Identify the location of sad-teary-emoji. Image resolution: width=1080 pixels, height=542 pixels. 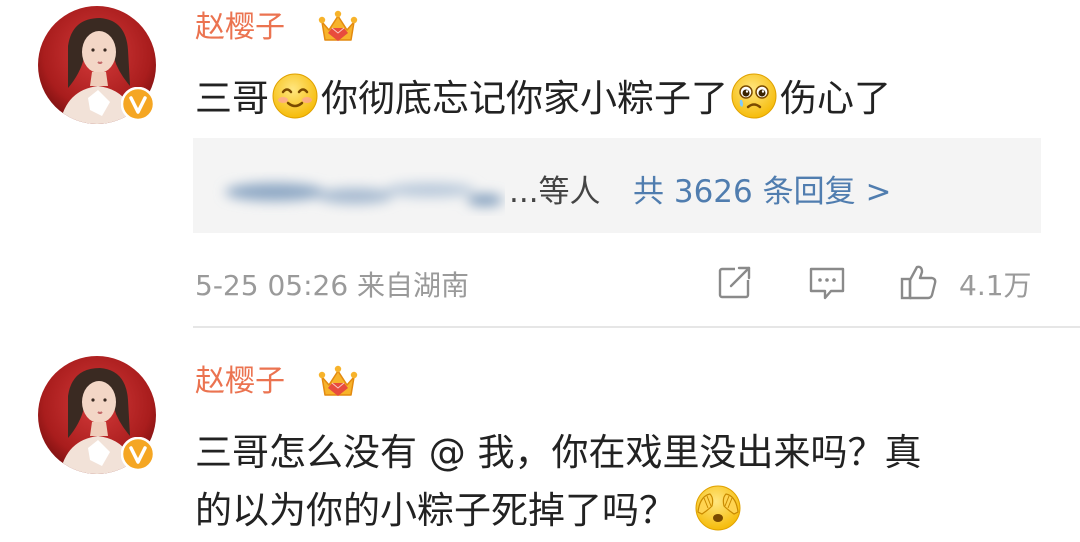
(754, 96).